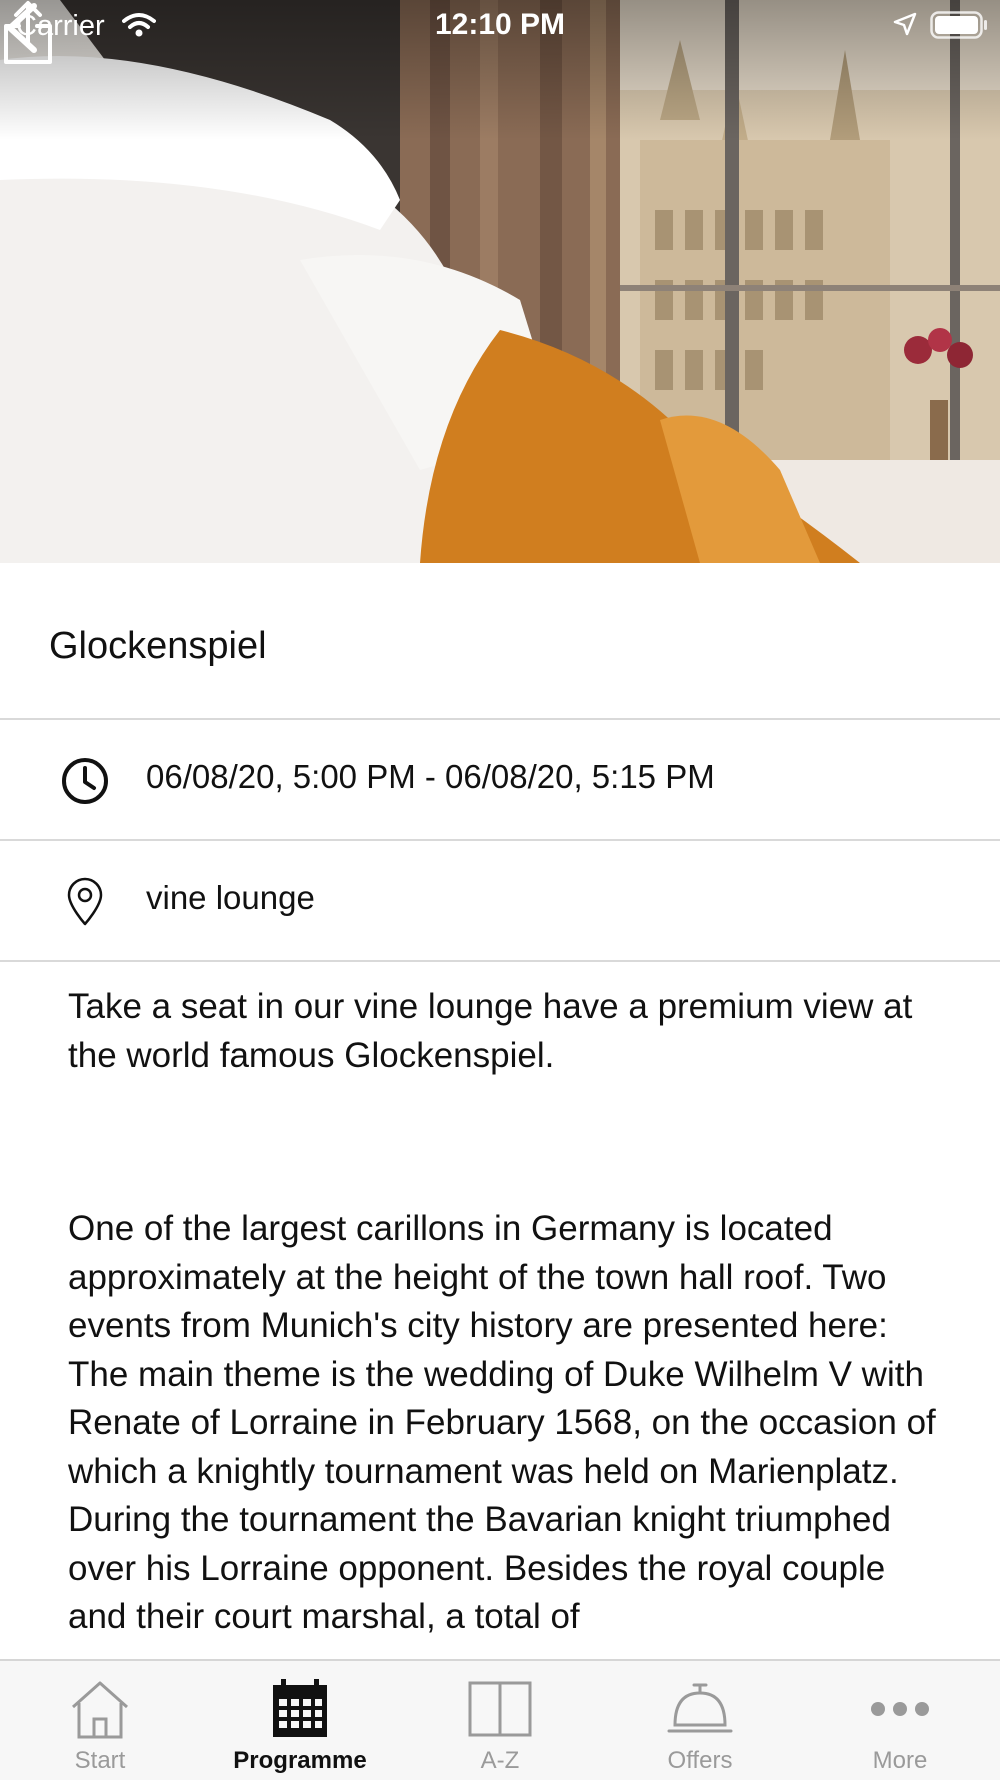 The height and width of the screenshot is (1780, 1000). Describe the element at coordinates (700, 1760) in the screenshot. I see `tab-label: Offers` at that location.